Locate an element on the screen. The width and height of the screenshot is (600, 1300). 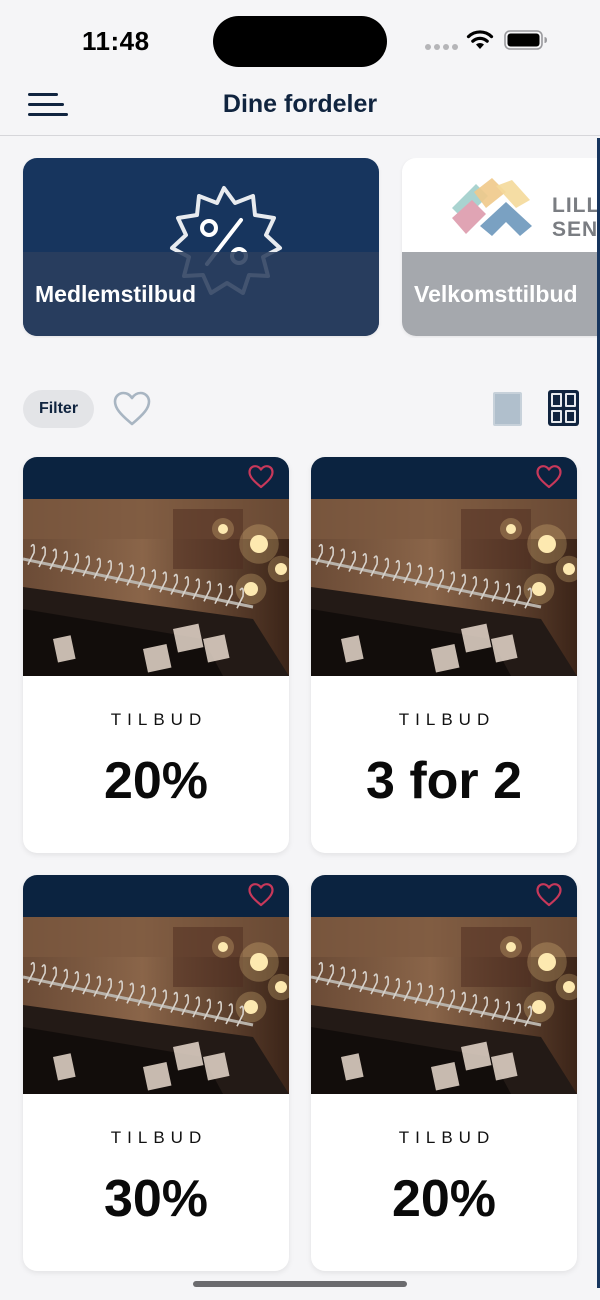
home-indicator is located at coordinates (300, 1284).